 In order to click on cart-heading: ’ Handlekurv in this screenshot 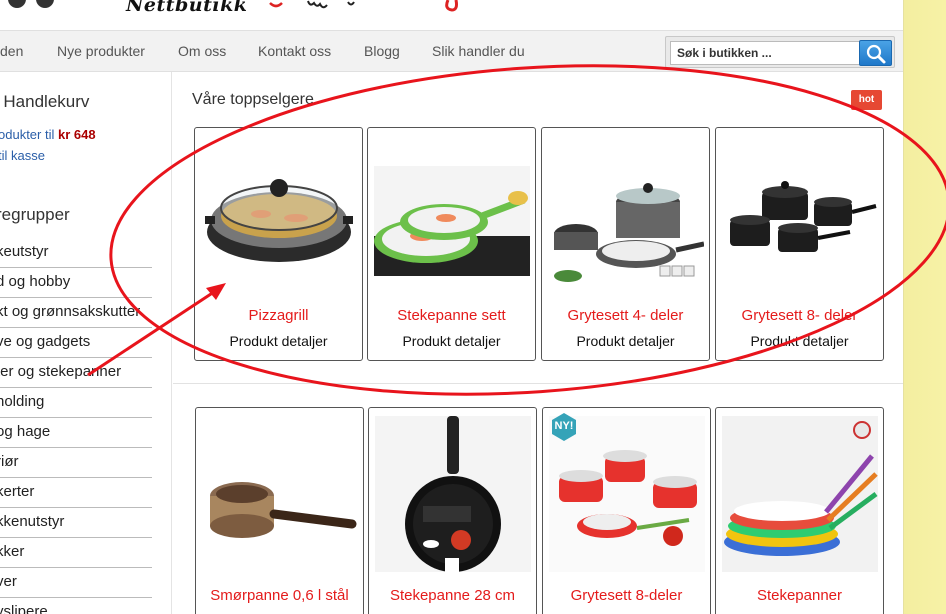, I will do `click(44, 102)`.